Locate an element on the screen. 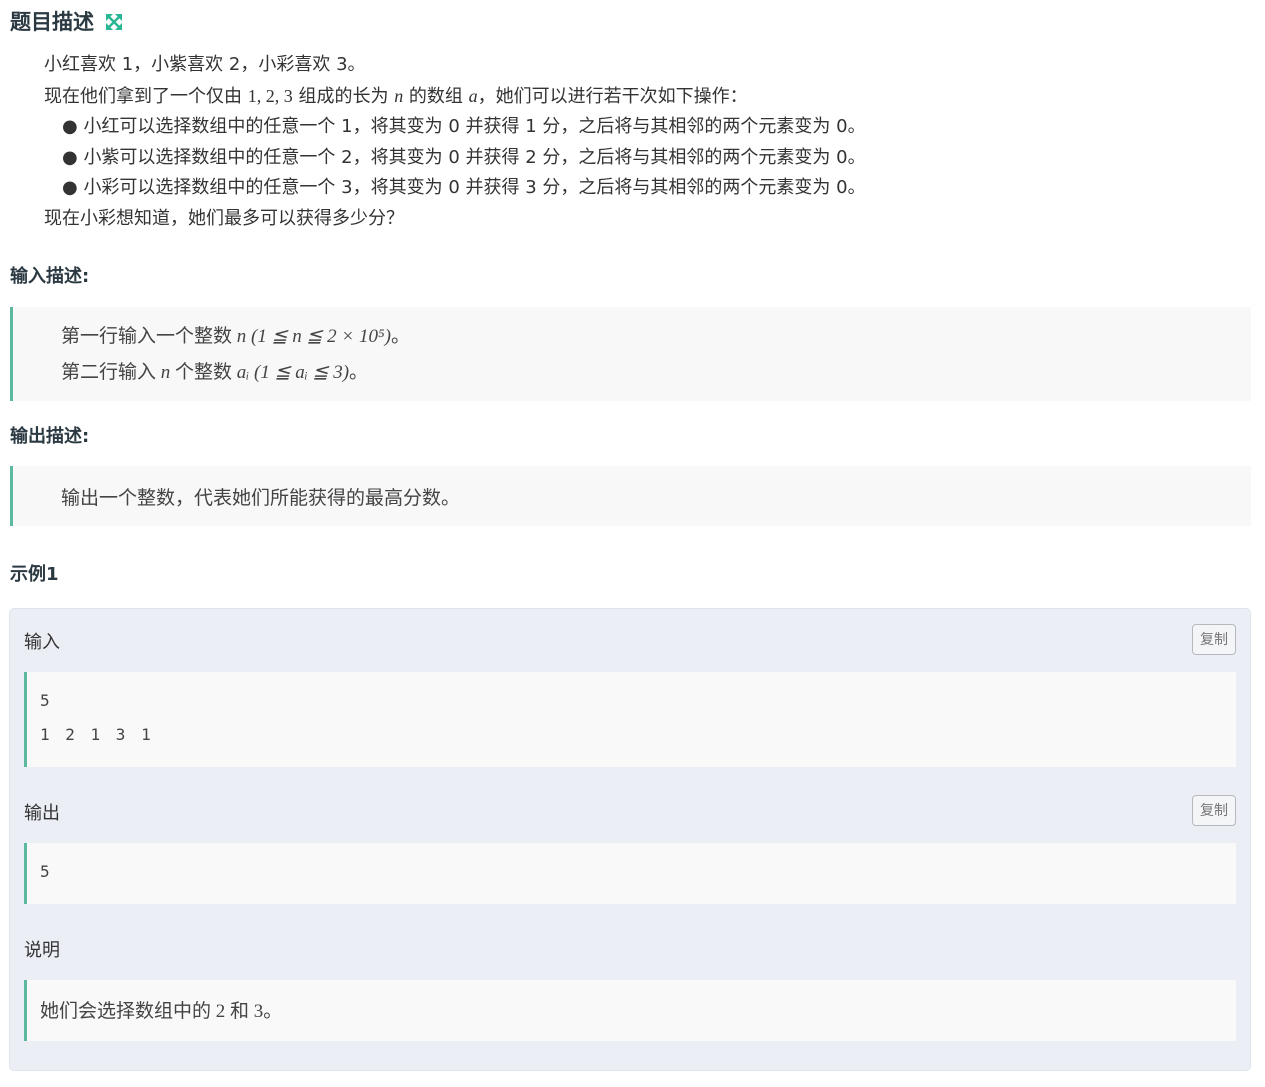 This screenshot has height=1087, width=1265. code-line: 1 2 1 3 1 is located at coordinates (97, 734).